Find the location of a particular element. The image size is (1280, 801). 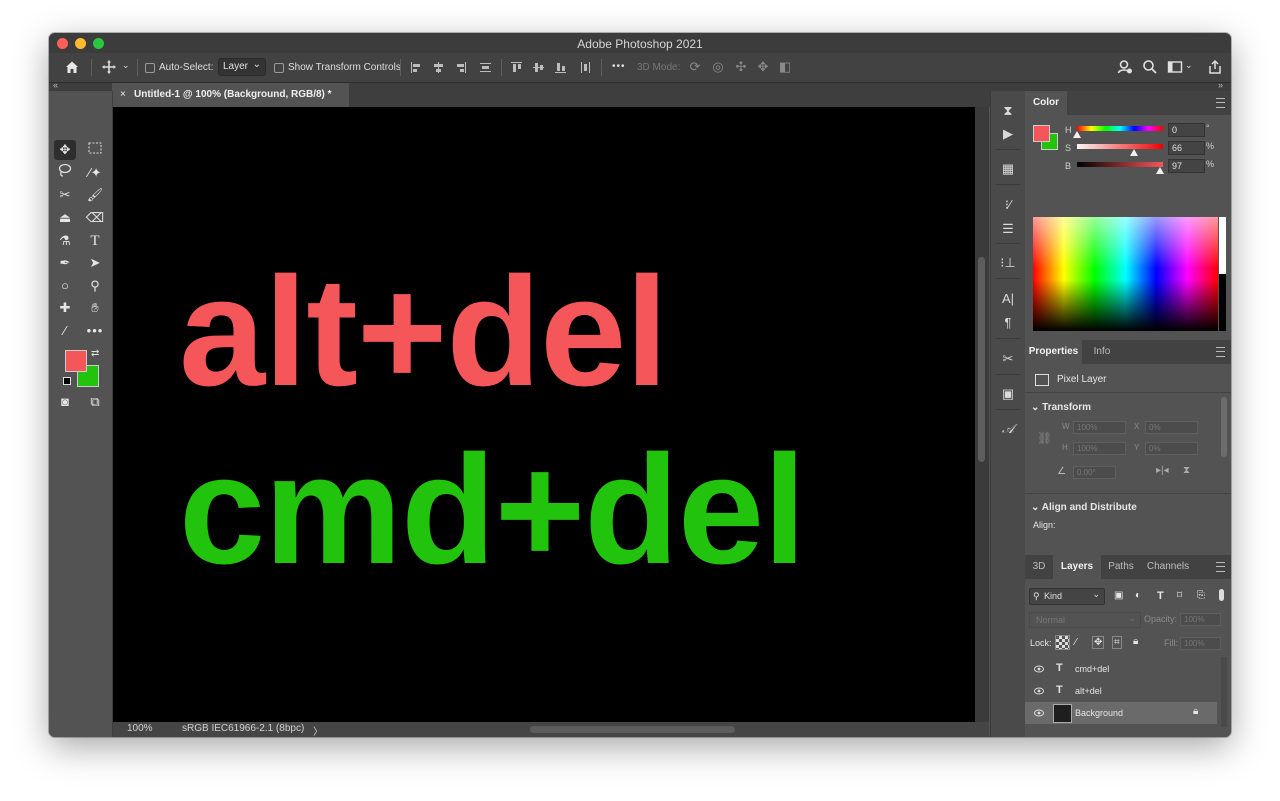

align-left-edges-icon is located at coordinates (416, 67).